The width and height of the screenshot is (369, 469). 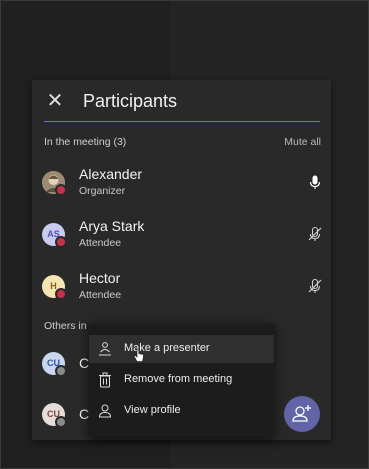 What do you see at coordinates (181, 182) in the screenshot?
I see `participant-row-alexander: Alexander Organizer` at bounding box center [181, 182].